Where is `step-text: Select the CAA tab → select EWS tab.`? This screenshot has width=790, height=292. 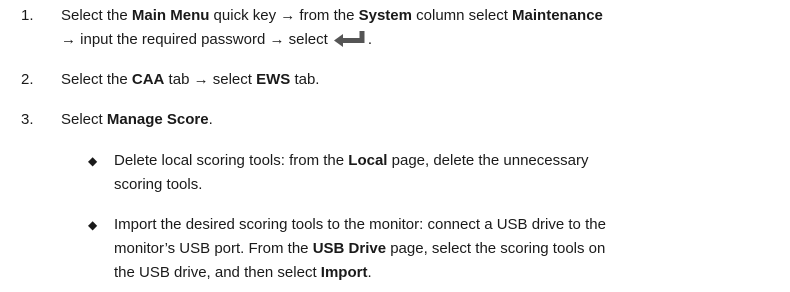 step-text: Select the CAA tab → select EWS tab. is located at coordinates (190, 79).